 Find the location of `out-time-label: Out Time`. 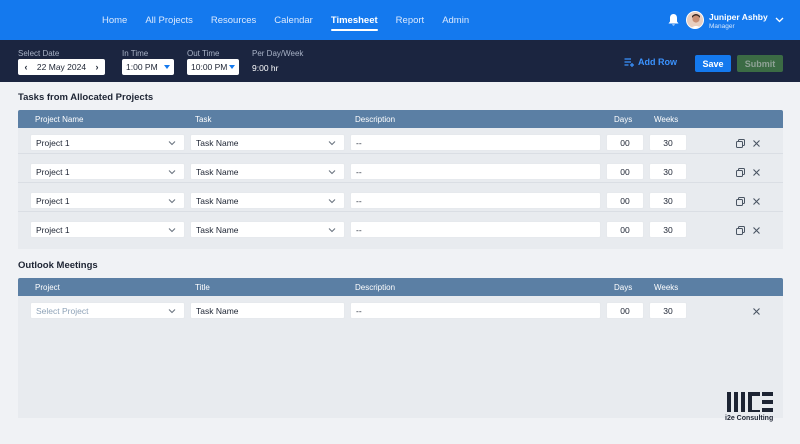

out-time-label: Out Time is located at coordinates (203, 53).